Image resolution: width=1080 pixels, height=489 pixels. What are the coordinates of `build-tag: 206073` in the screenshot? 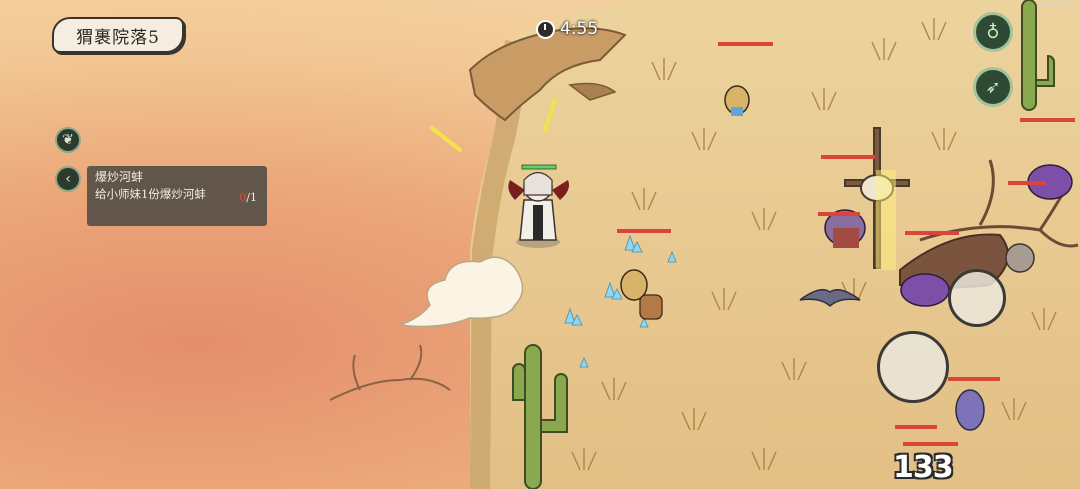 It's located at (1055, 5).